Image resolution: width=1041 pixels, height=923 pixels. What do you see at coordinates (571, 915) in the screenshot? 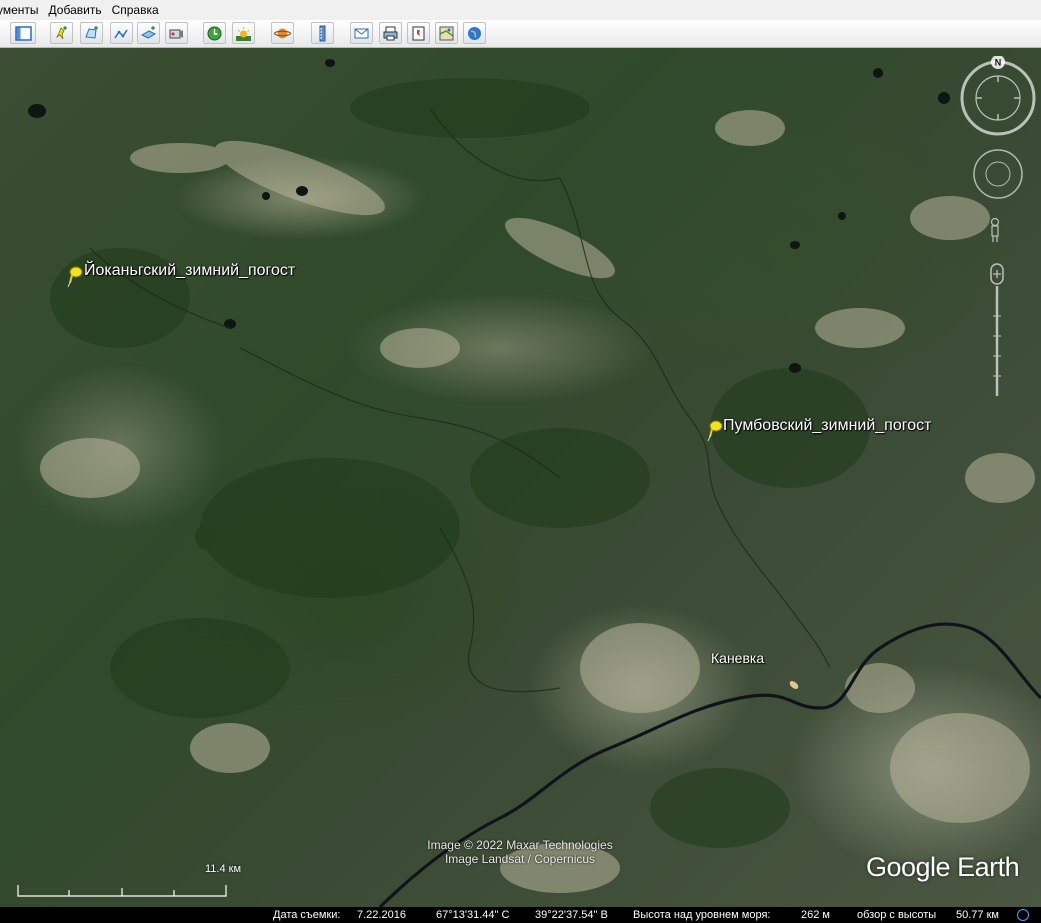
I see `longitude: 39°22'37.54" В` at bounding box center [571, 915].